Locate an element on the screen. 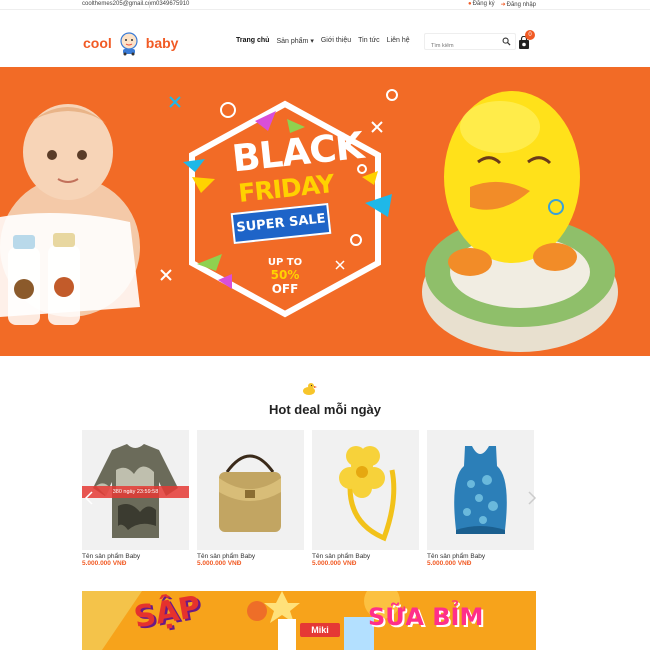  nav-products: Sản phẩm ▾ is located at coordinates (294, 41).